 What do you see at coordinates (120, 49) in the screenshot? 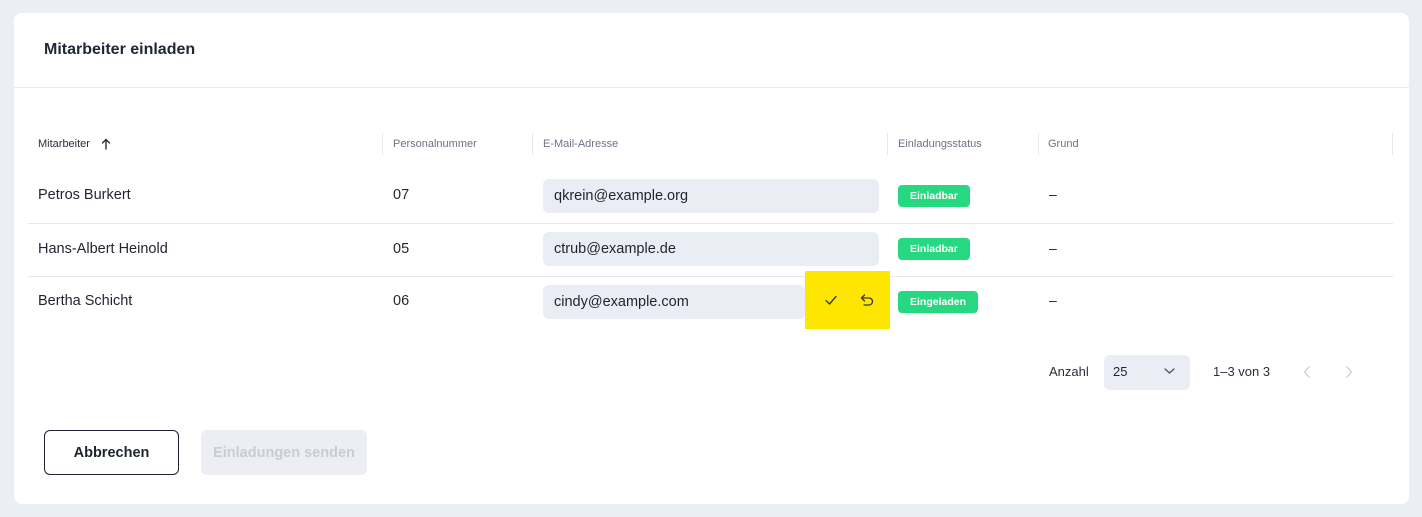
I see `dialog-title: Mitarbeiter einladen` at bounding box center [120, 49].